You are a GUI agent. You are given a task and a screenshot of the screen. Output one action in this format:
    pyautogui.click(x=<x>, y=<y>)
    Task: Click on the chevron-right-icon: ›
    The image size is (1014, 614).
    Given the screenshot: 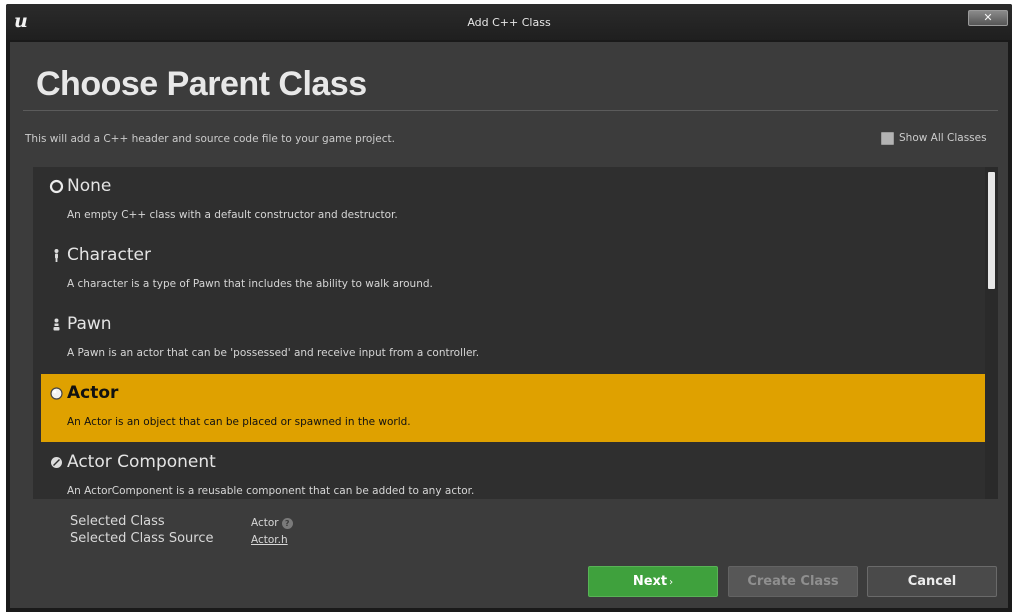 What is the action you would take?
    pyautogui.click(x=671, y=582)
    